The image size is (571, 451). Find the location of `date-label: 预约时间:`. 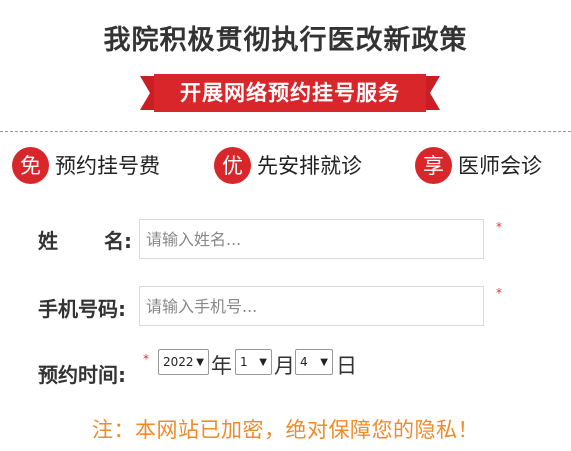

date-label: 预约时间: is located at coordinates (82, 375).